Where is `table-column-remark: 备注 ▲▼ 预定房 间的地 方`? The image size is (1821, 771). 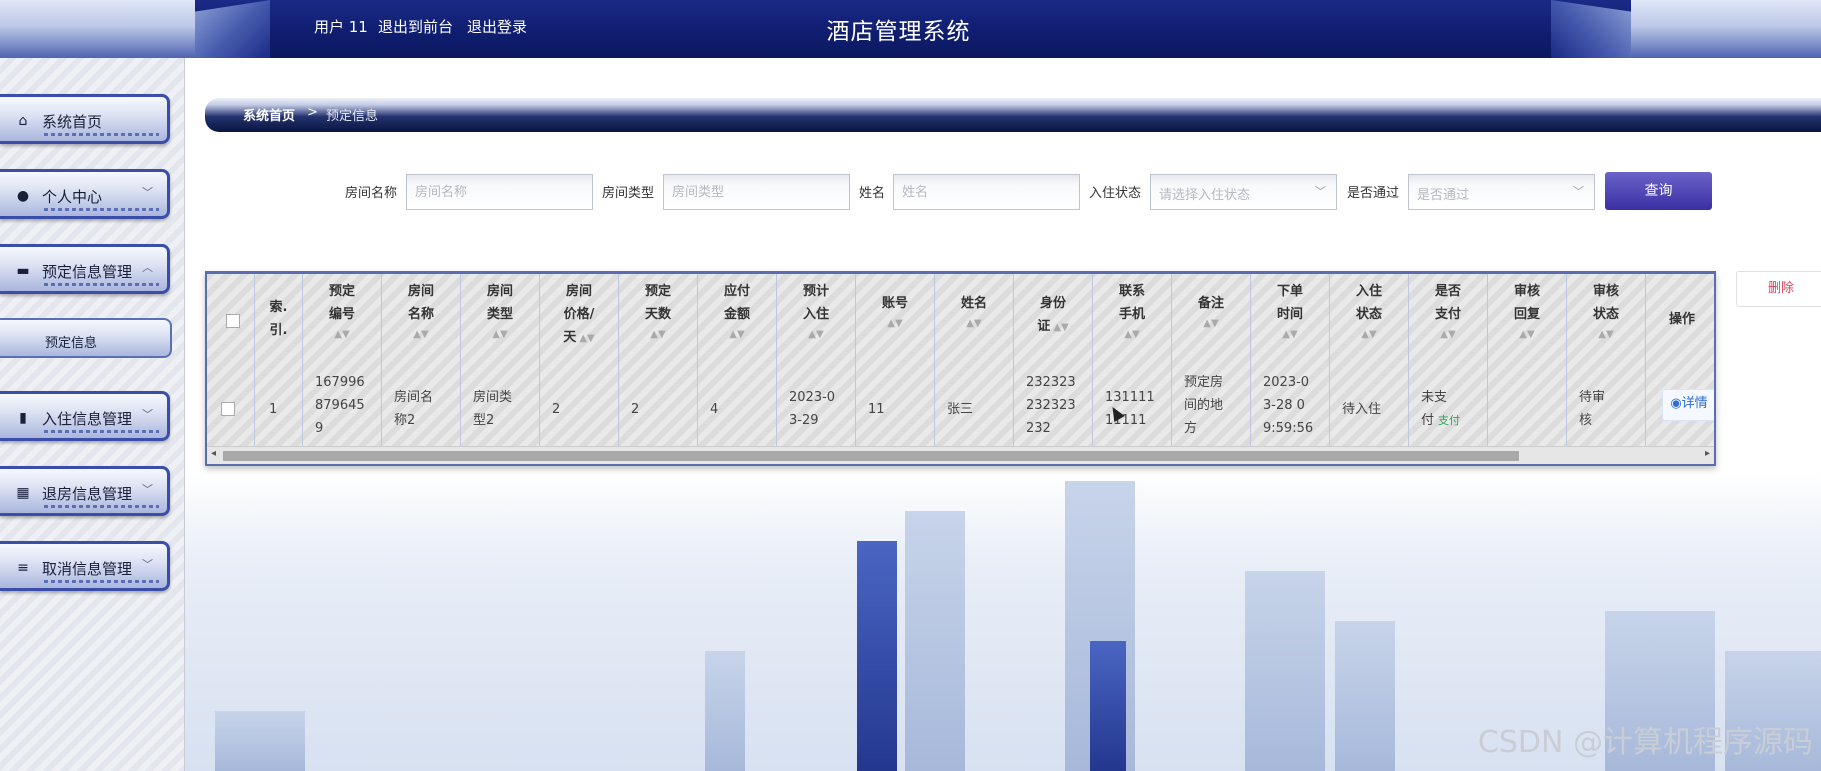 table-column-remark: 备注 ▲▼ 预定房 间的地 方 is located at coordinates (1211, 362).